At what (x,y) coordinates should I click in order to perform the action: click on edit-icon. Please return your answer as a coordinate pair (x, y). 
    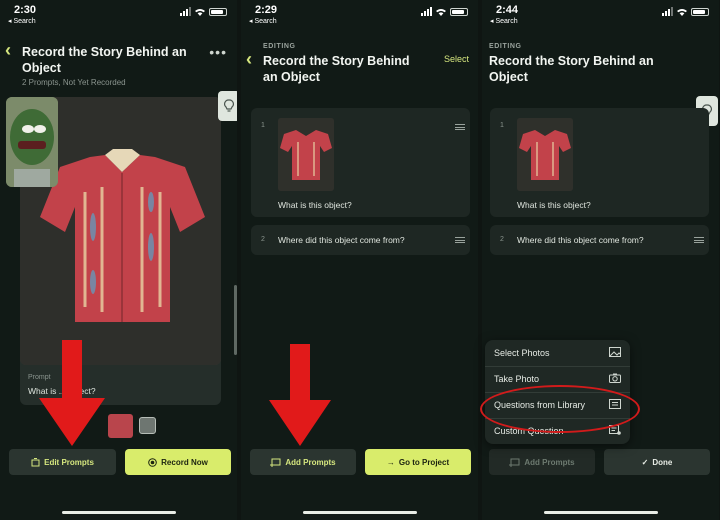
    Looking at the image, I should click on (35, 461).